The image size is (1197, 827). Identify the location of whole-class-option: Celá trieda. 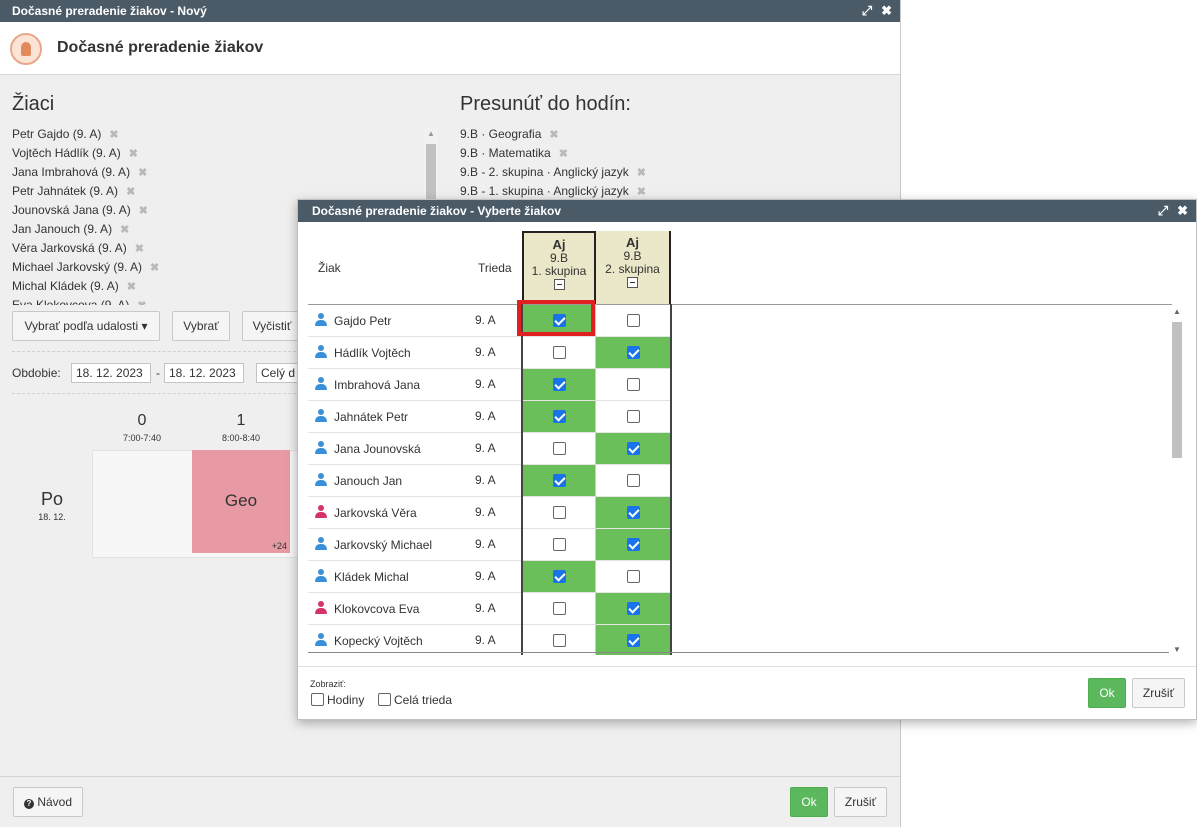
(415, 700).